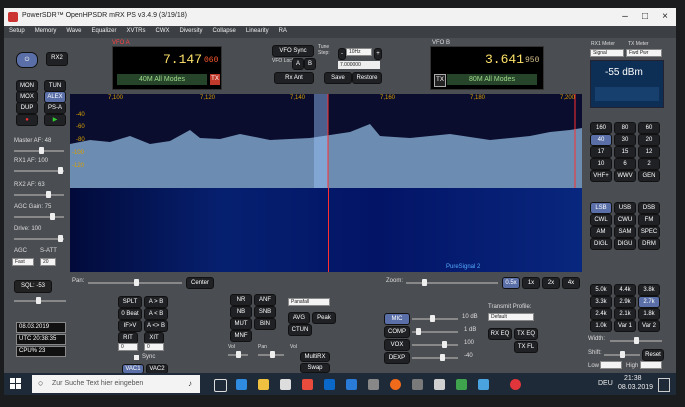 The width and height of the screenshot is (685, 407). I want to click on band-40-button: 40, so click(601, 140).